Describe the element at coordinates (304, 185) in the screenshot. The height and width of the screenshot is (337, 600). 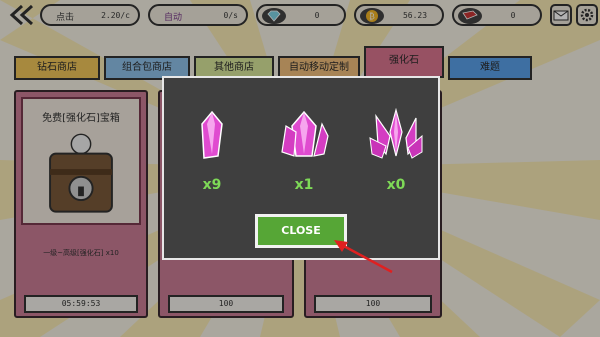
I see `crystal-count: x1` at that location.